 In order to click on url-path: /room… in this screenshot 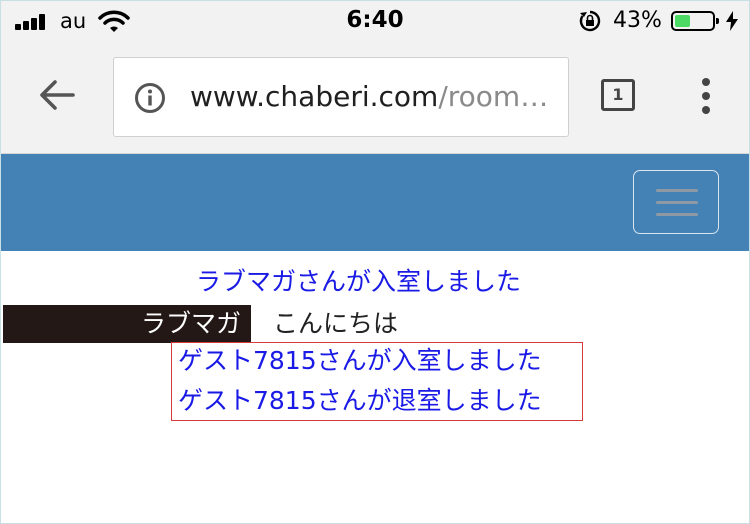, I will do `click(493, 96)`.